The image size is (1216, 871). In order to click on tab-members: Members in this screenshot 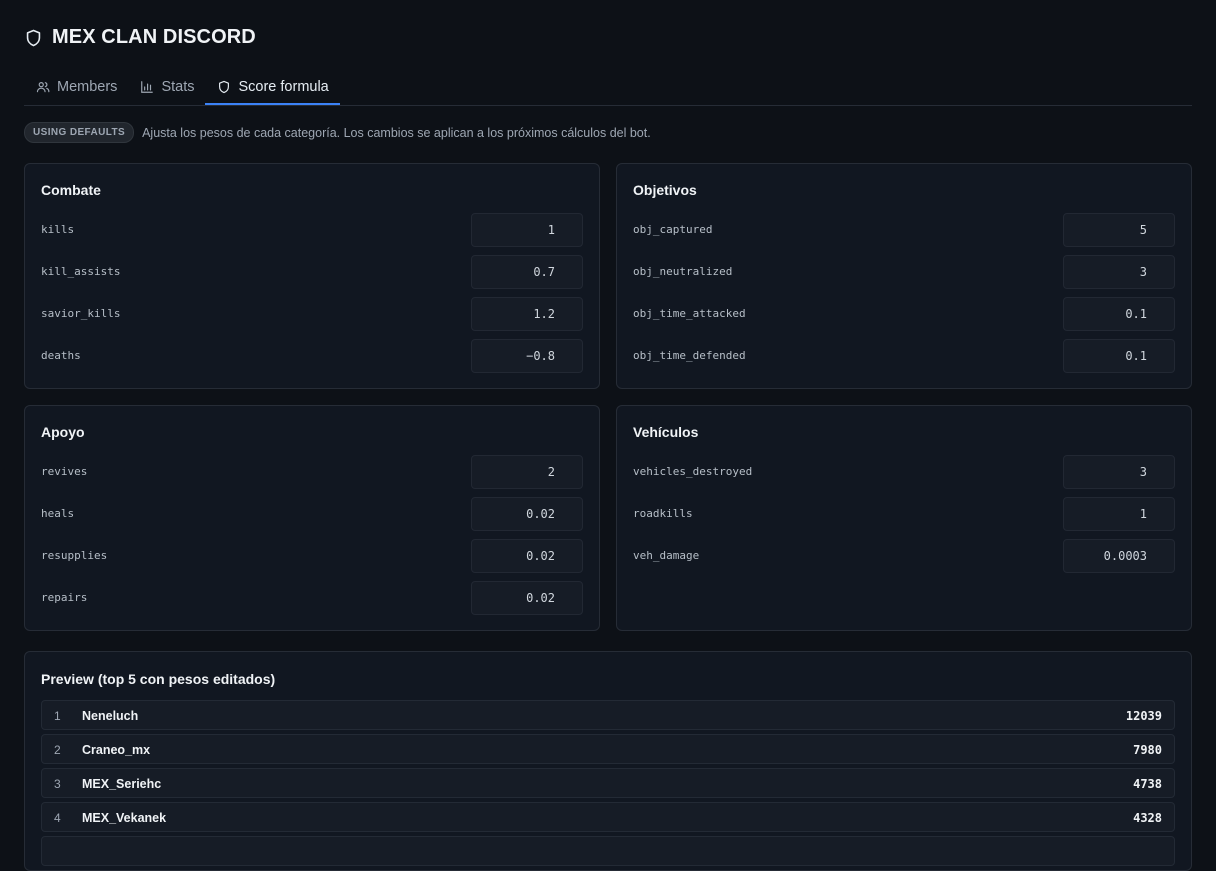, I will do `click(76, 87)`.